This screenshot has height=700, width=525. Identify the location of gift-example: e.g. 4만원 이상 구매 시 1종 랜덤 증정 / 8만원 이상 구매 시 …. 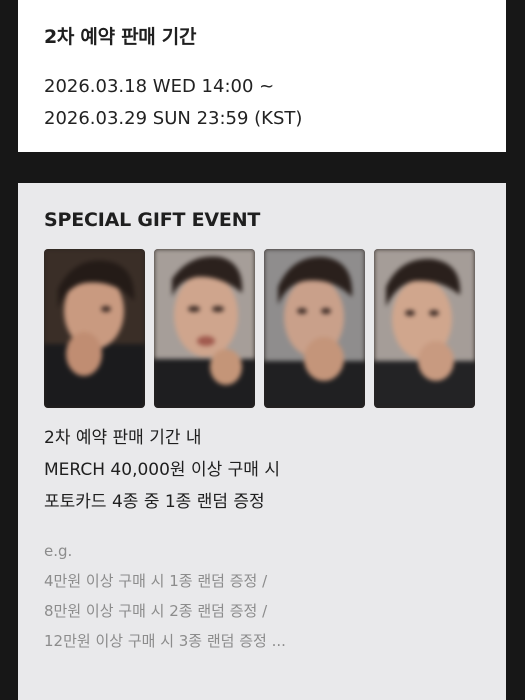
(262, 596).